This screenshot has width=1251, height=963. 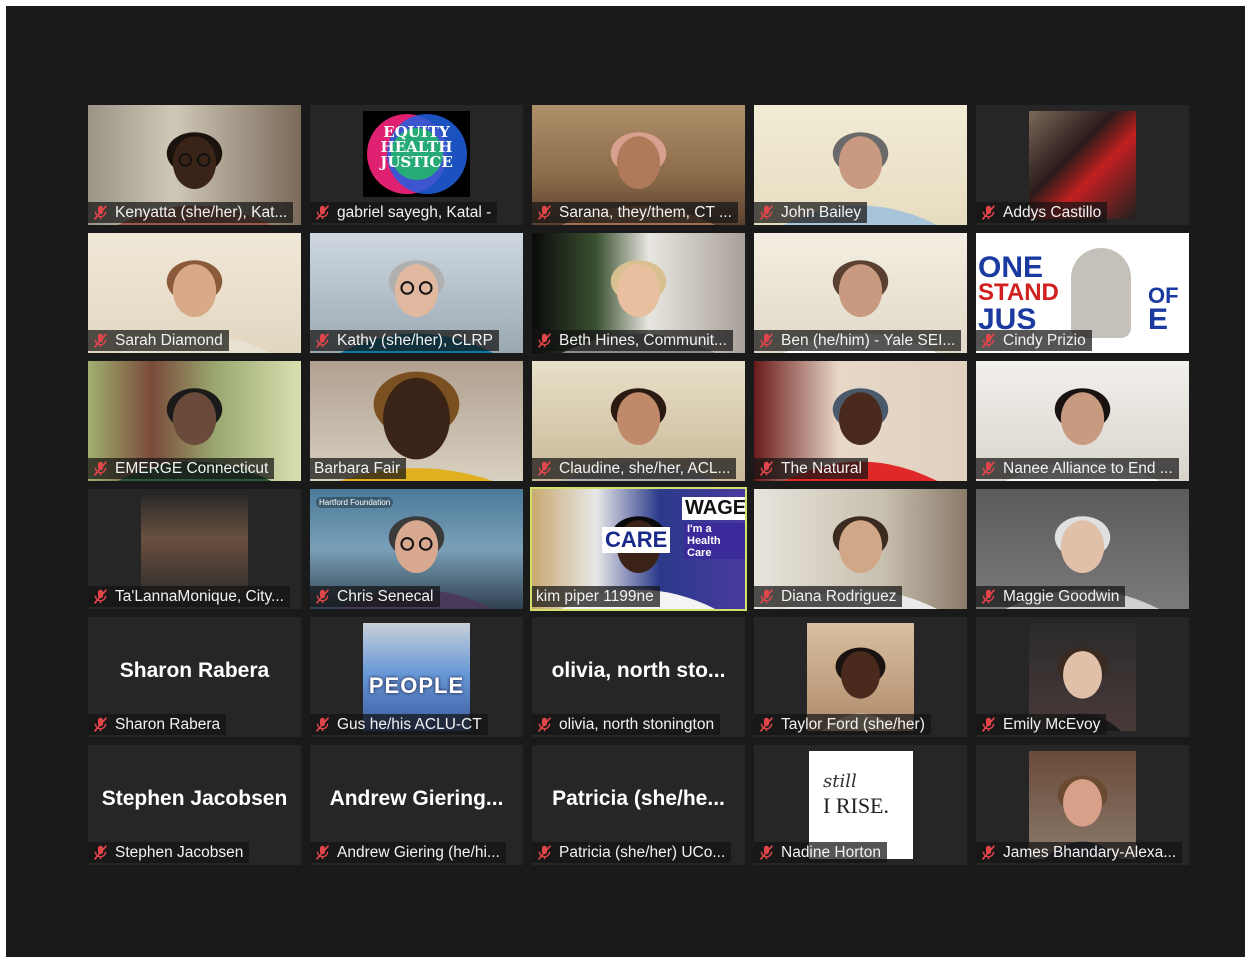 I want to click on participant-tile: Sarah Diamond, so click(x=194, y=293).